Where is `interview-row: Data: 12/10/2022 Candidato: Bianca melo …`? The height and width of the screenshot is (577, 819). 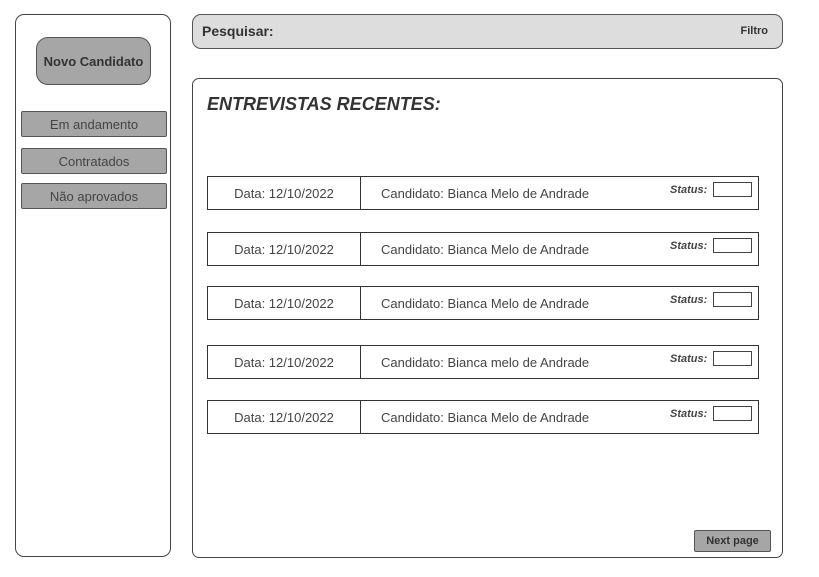 interview-row: Data: 12/10/2022 Candidato: Bianca melo … is located at coordinates (483, 362).